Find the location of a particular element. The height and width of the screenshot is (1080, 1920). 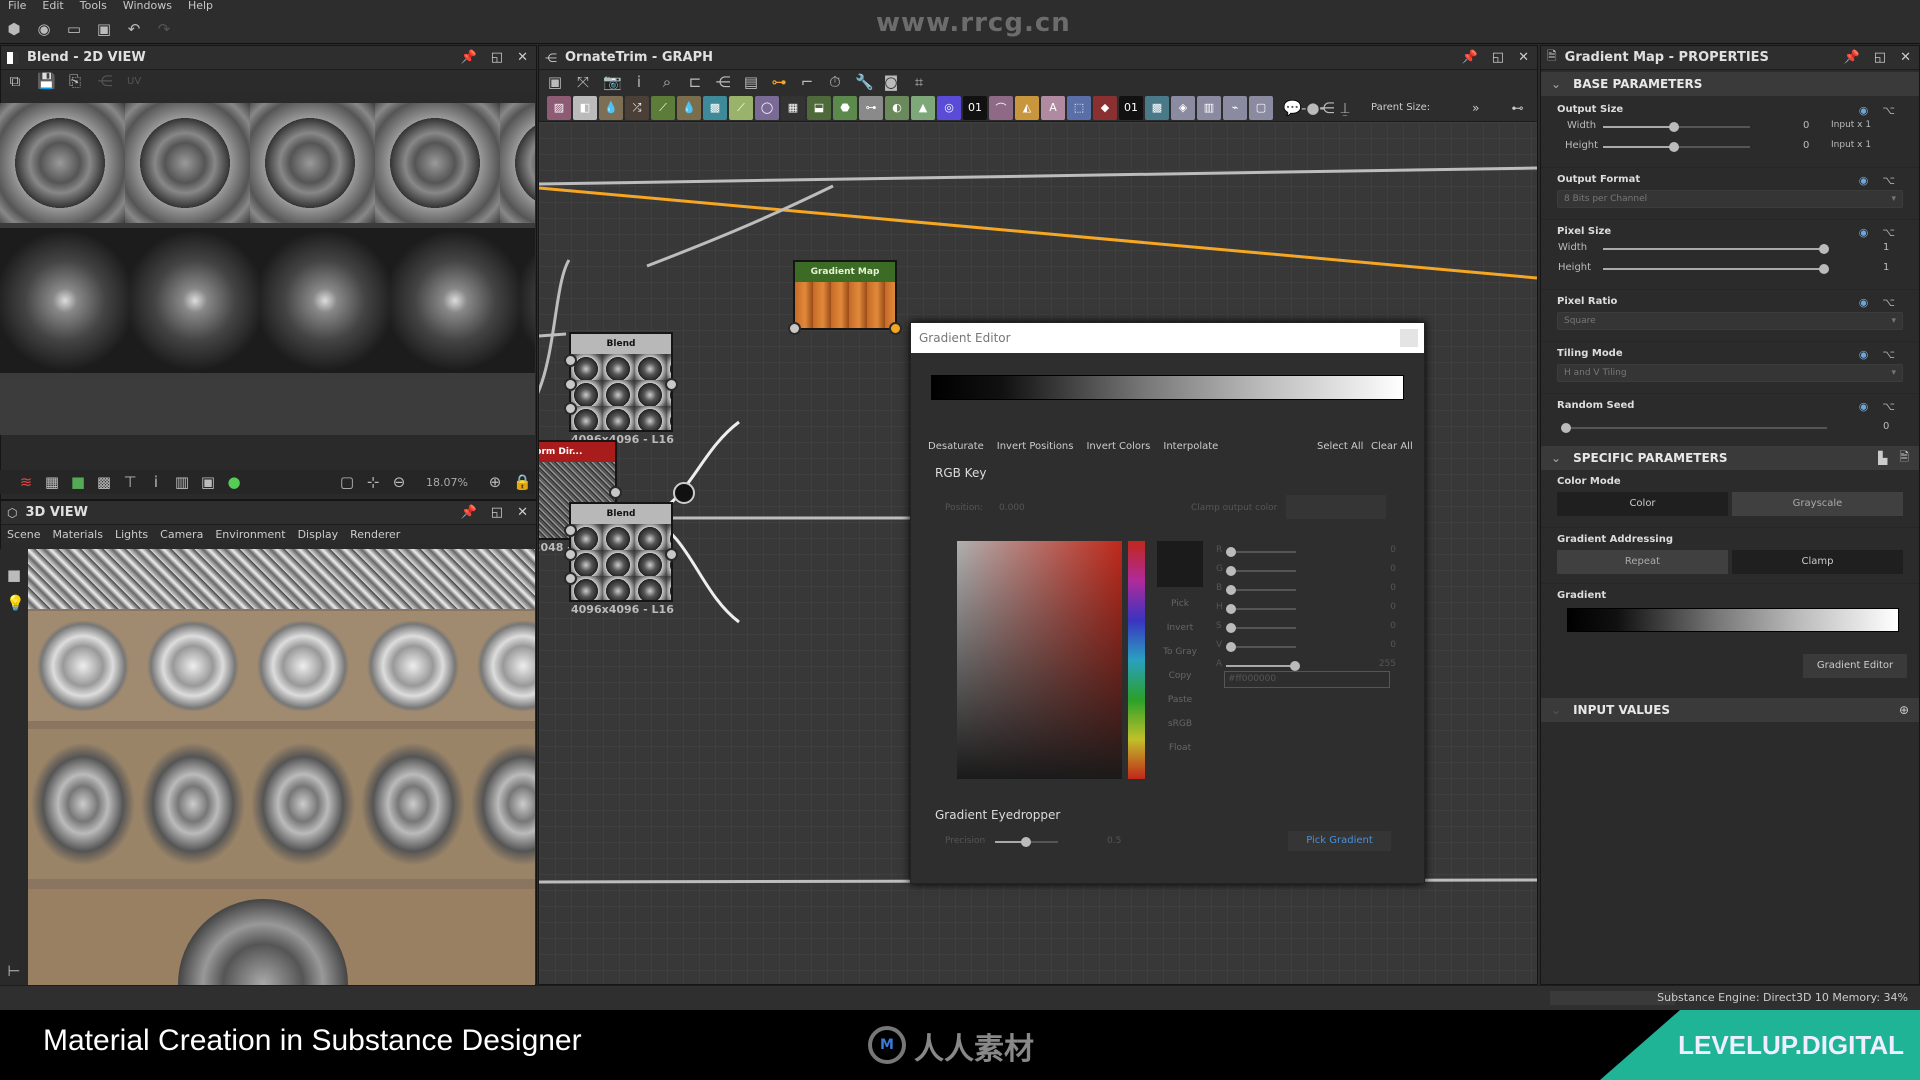

gradient-preview is located at coordinates (1733, 620).